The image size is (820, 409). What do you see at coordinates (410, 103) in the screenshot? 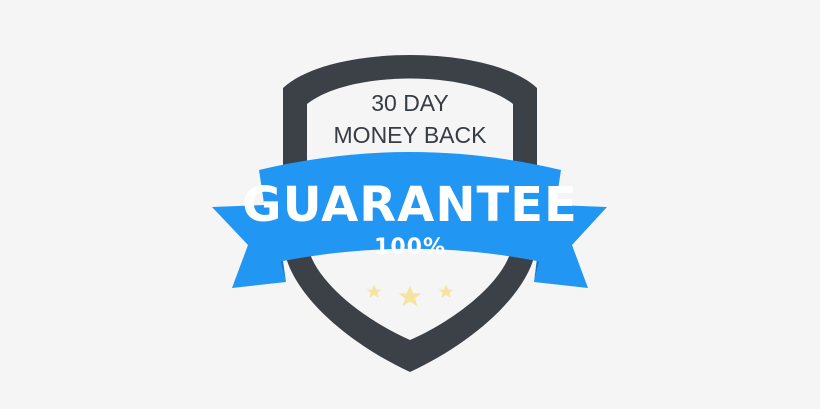
I see `badge-line1: 30 DAY` at bounding box center [410, 103].